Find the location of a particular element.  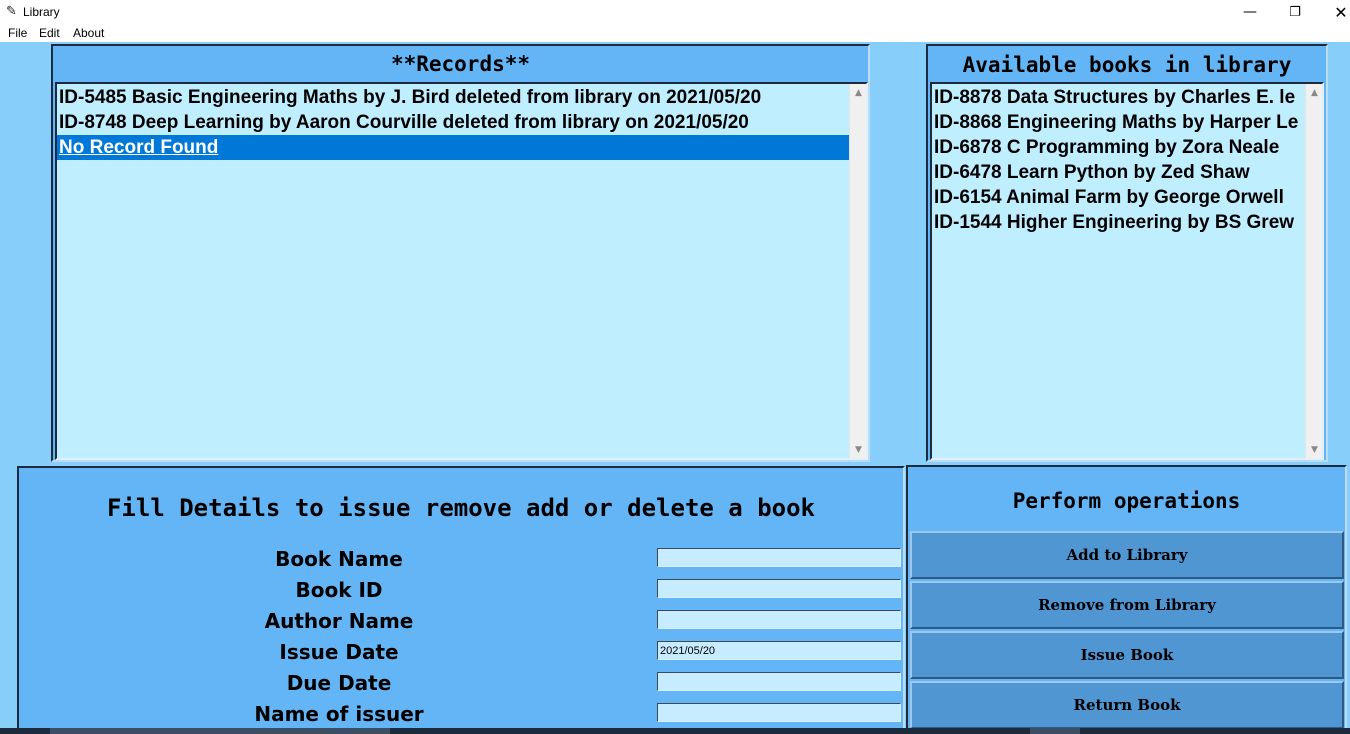

remove-from-library-button: Remove from Library is located at coordinates (1127, 605).